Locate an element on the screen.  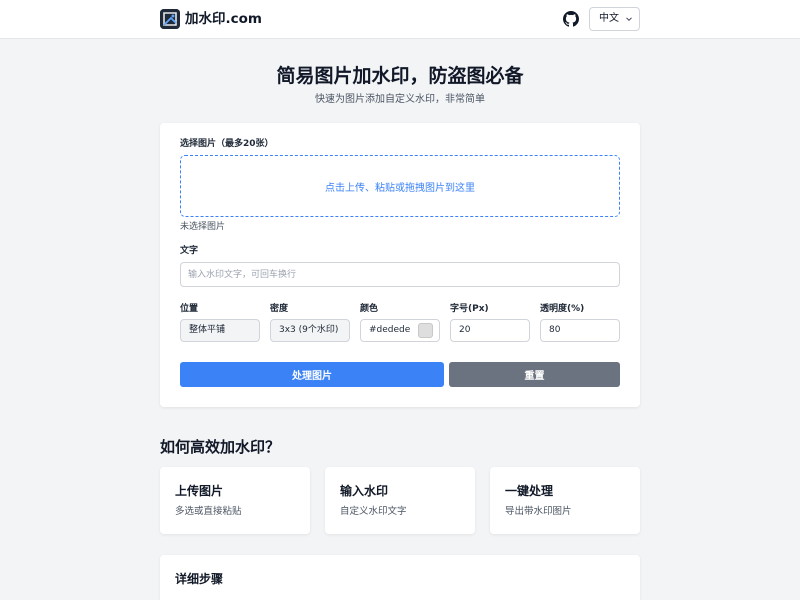
language-value: 中文 is located at coordinates (609, 18).